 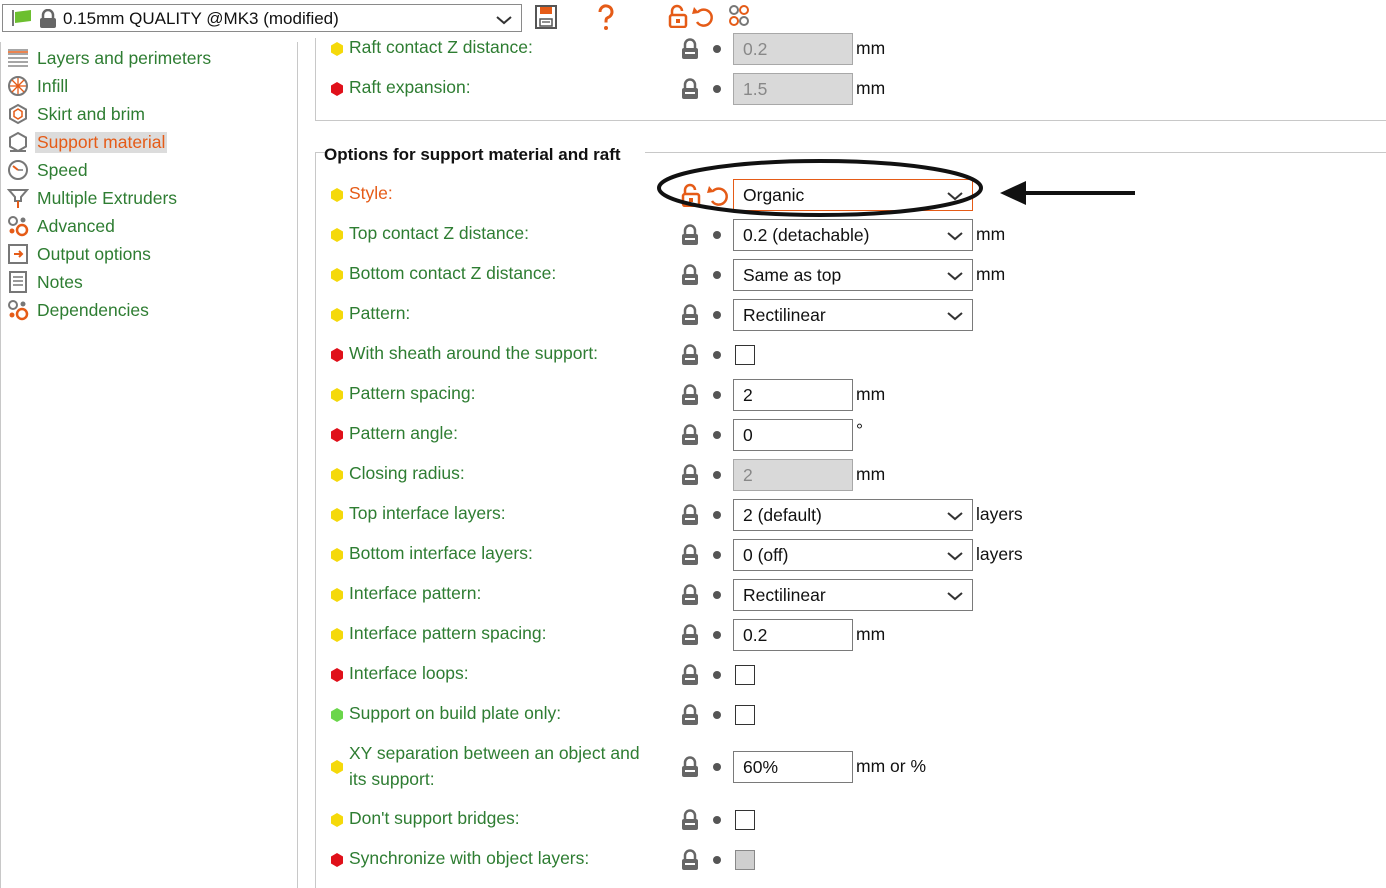 I want to click on sidebar-item-infill: Infill, so click(x=38, y=86).